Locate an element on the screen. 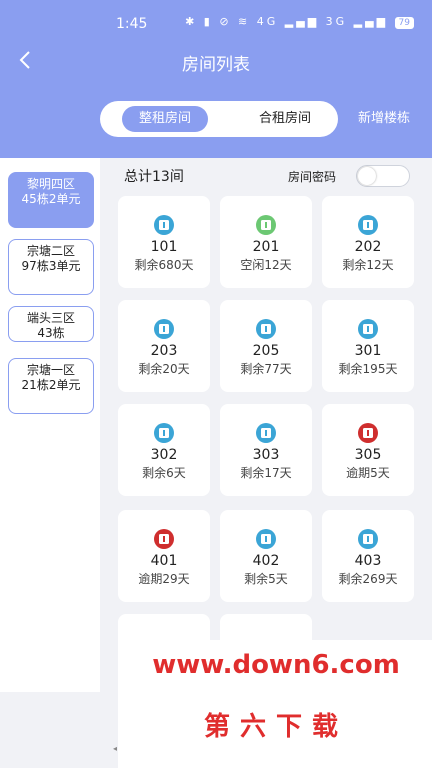 The height and width of the screenshot is (768, 432). room-status: 剩余269天 is located at coordinates (368, 579).